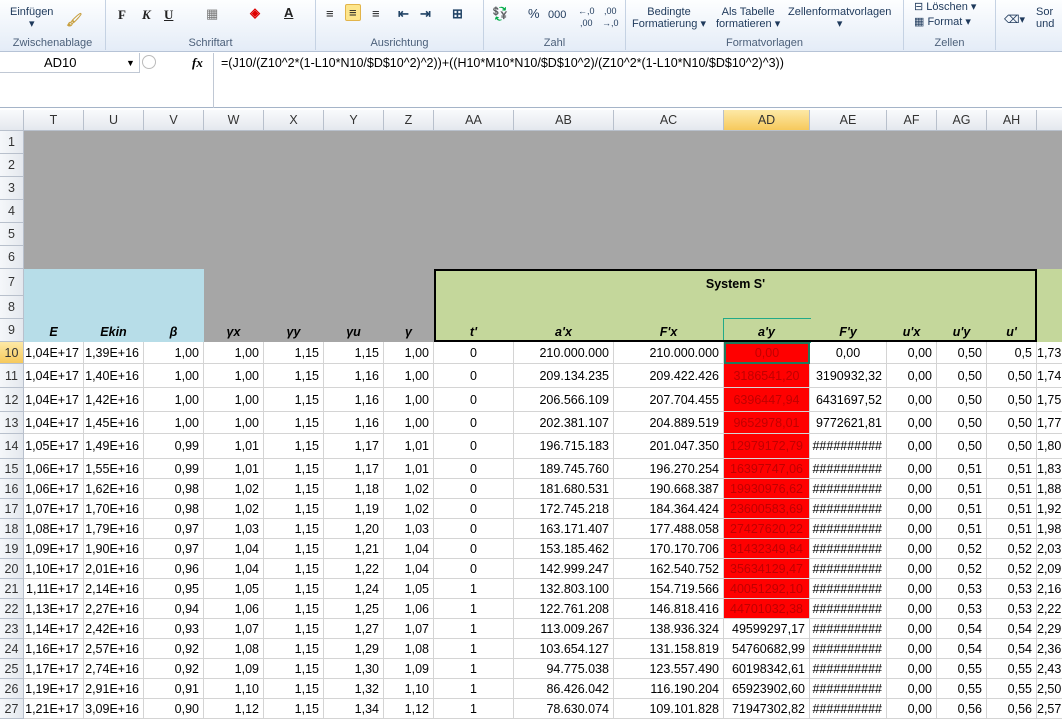 The width and height of the screenshot is (1062, 719). Describe the element at coordinates (12, 188) in the screenshot. I see `row-header: 3` at that location.